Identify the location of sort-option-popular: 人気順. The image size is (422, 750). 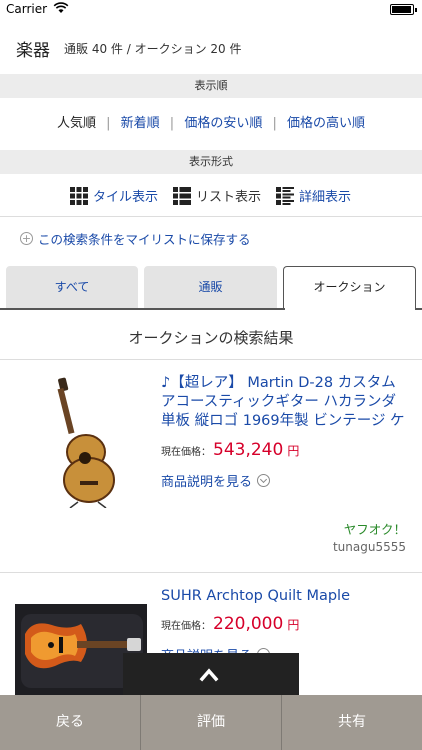
(76, 124).